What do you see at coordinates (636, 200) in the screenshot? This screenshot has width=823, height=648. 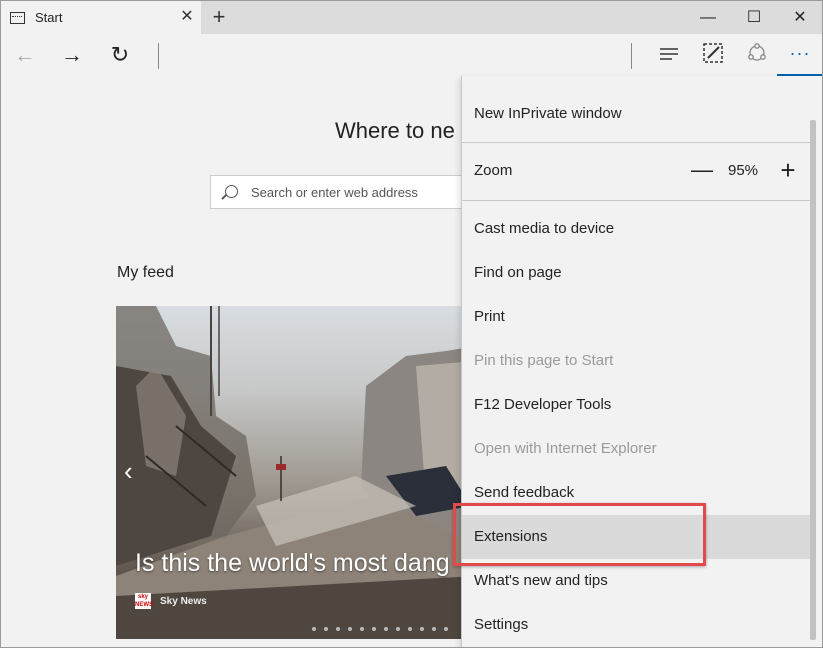 I see `menu-divider` at bounding box center [636, 200].